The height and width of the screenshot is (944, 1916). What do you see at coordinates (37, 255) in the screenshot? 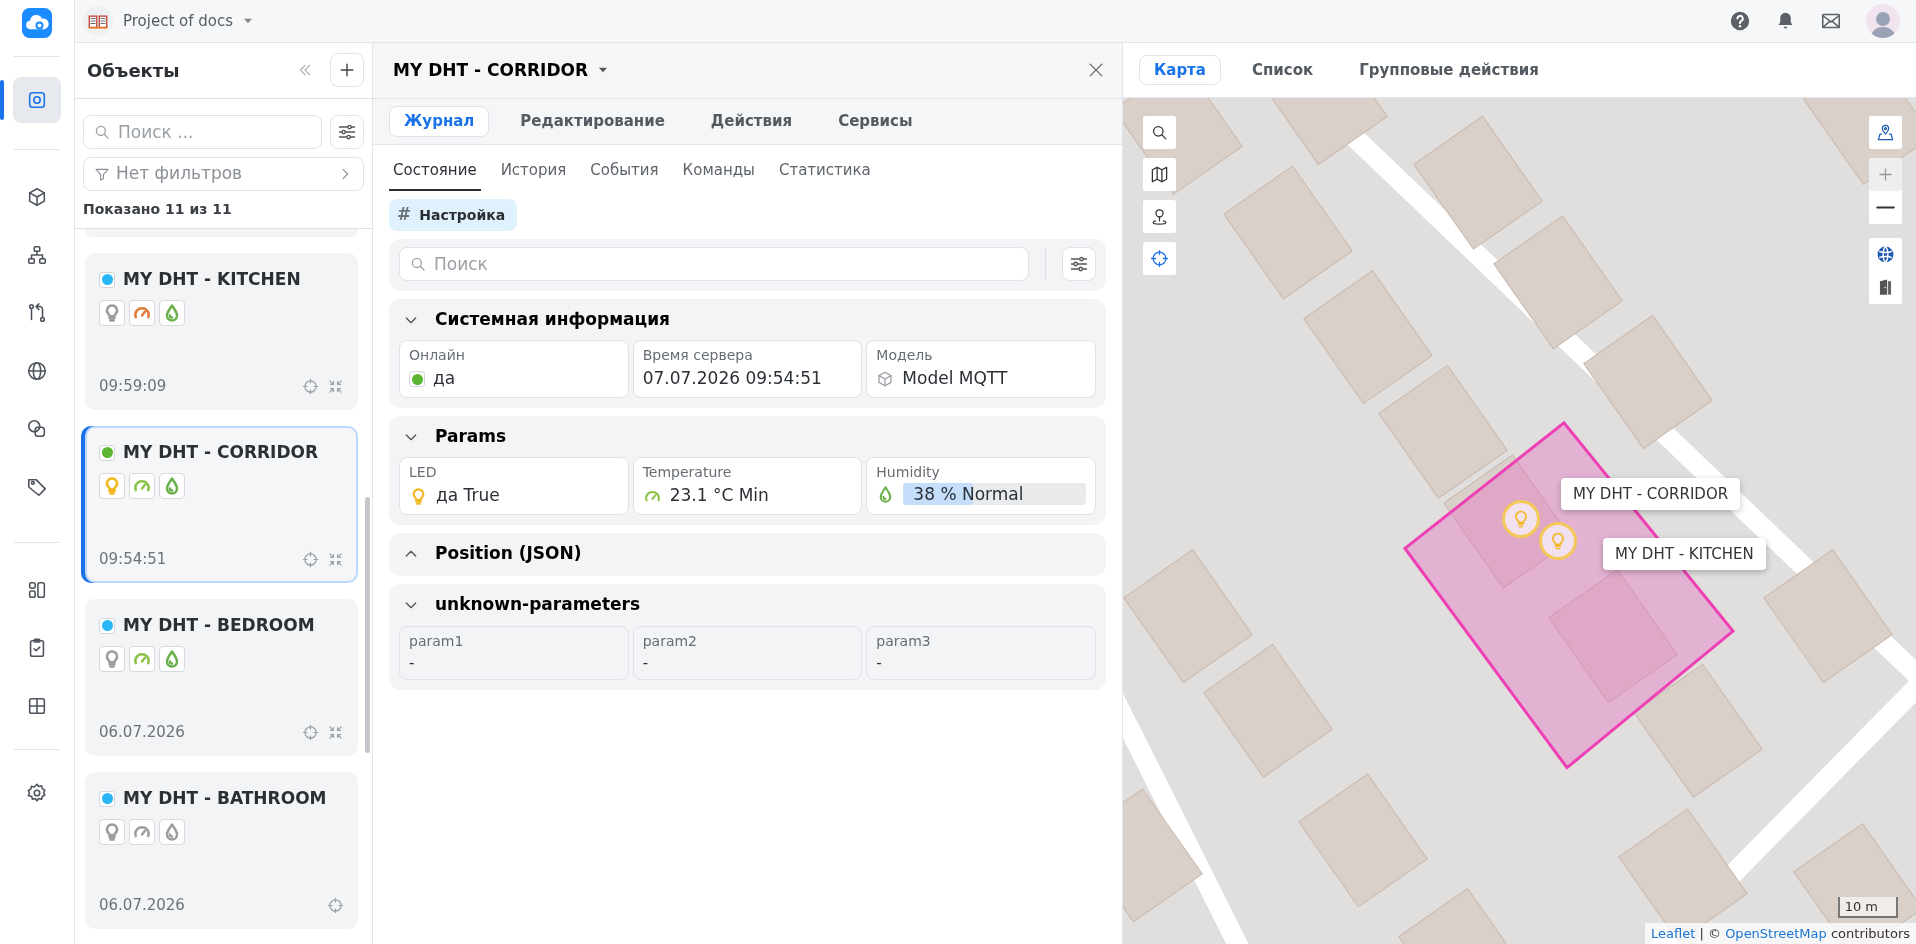
I see `hierarchy-icon` at bounding box center [37, 255].